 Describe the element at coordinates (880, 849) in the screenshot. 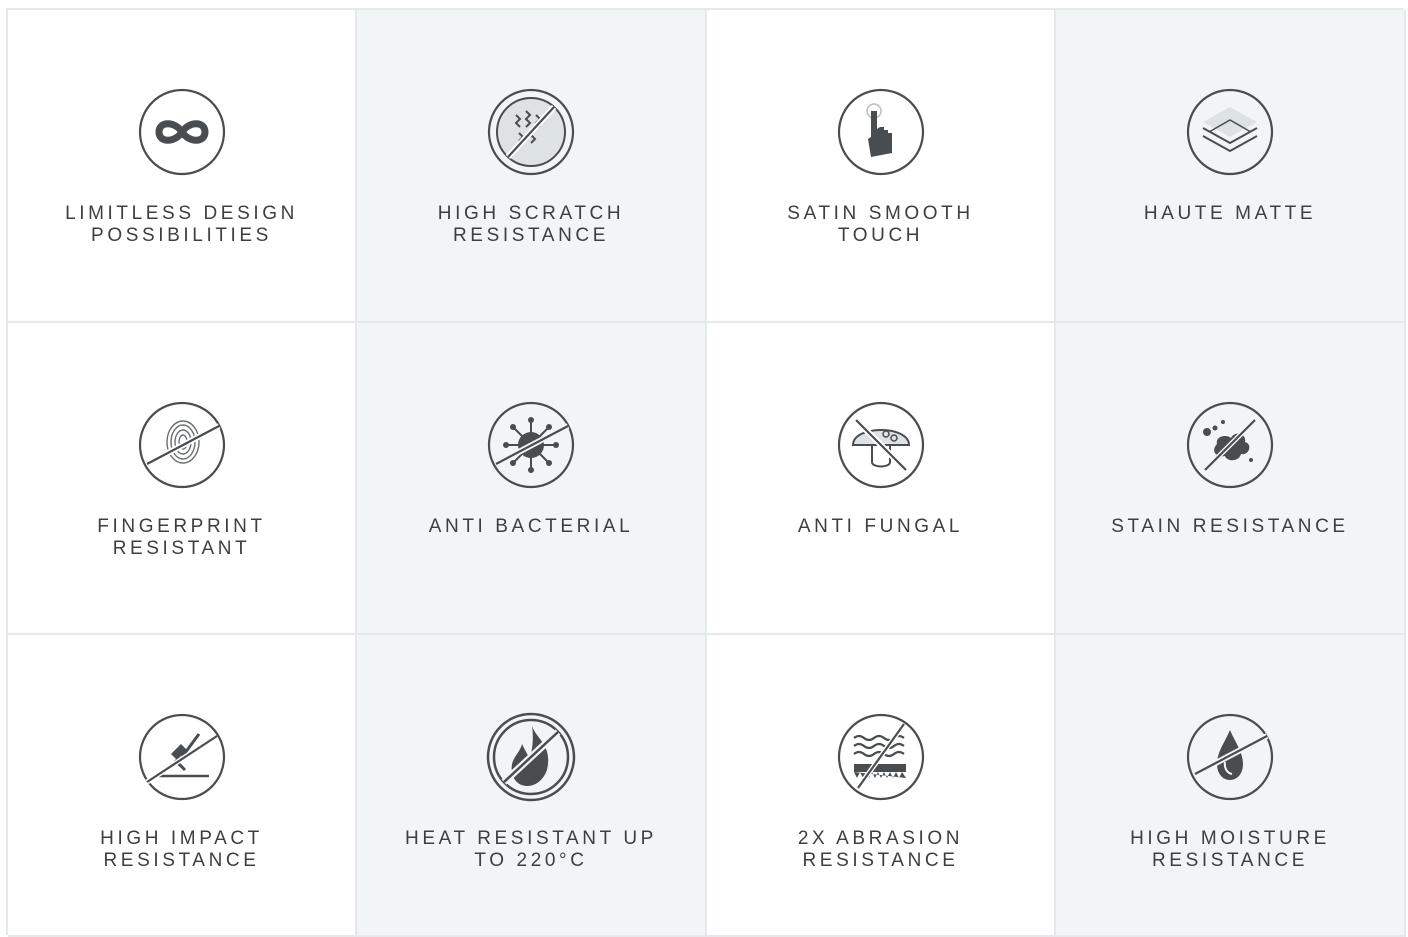

I see `feature-label: 2X ABRASION RESISTANCE` at that location.